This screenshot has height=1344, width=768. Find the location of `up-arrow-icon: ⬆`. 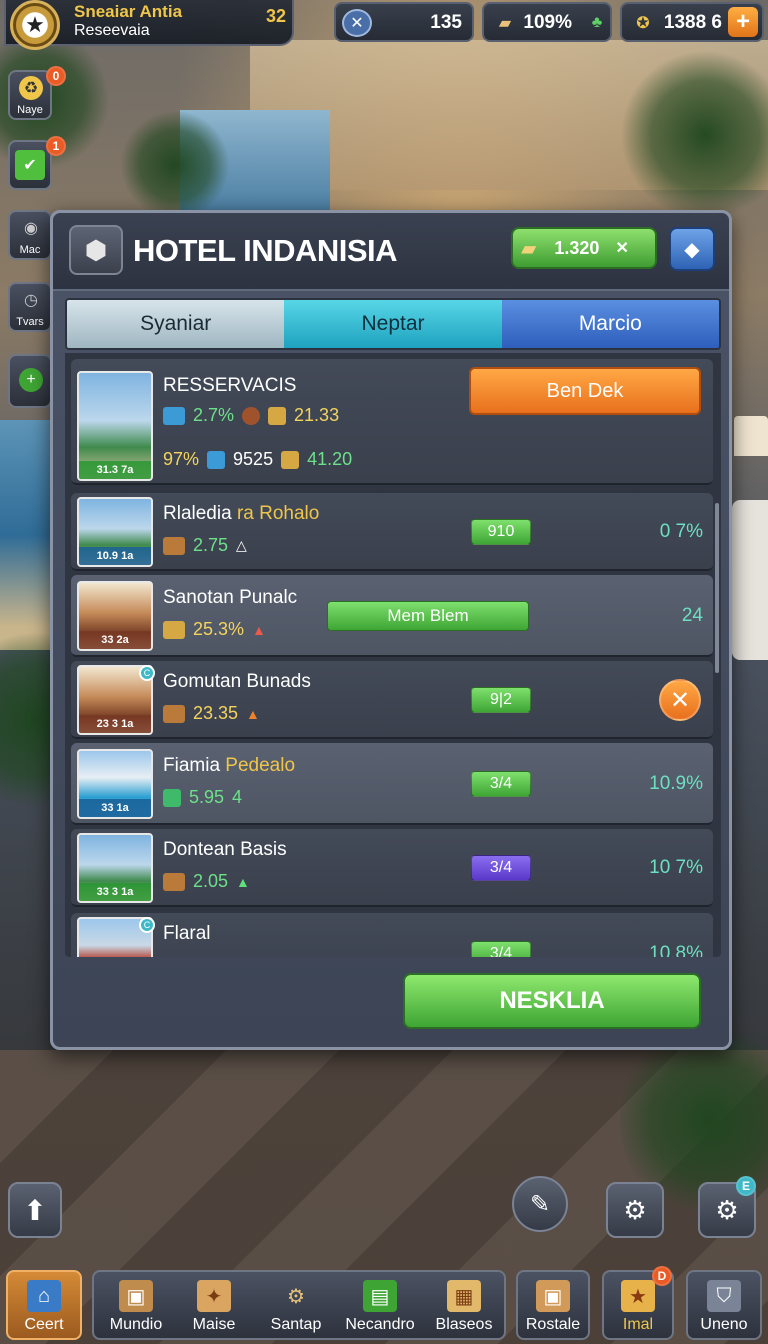

up-arrow-icon: ⬆ is located at coordinates (35, 1210).